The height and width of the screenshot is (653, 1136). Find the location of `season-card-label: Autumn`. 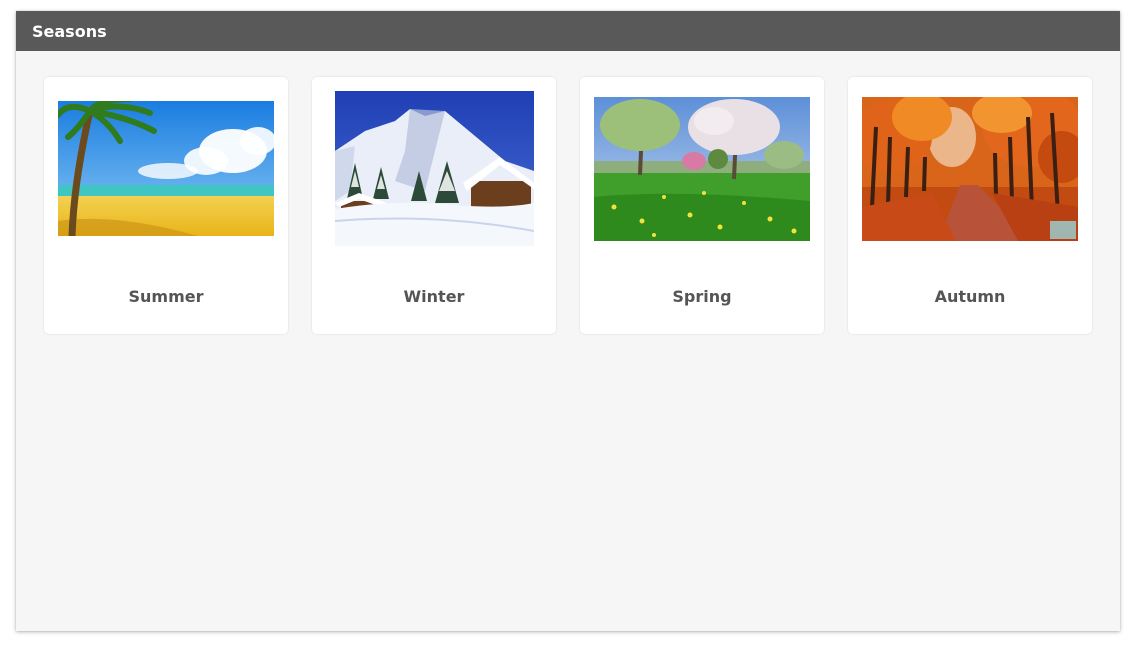

season-card-label: Autumn is located at coordinates (970, 296).